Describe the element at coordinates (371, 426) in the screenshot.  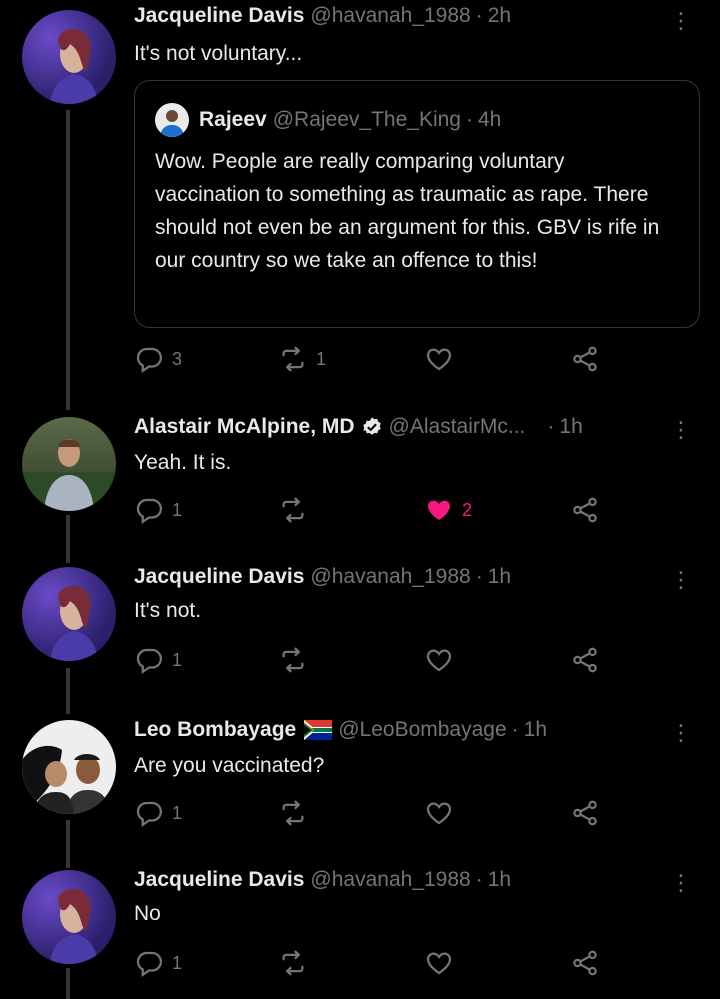
I see `verified-badge-icon` at that location.